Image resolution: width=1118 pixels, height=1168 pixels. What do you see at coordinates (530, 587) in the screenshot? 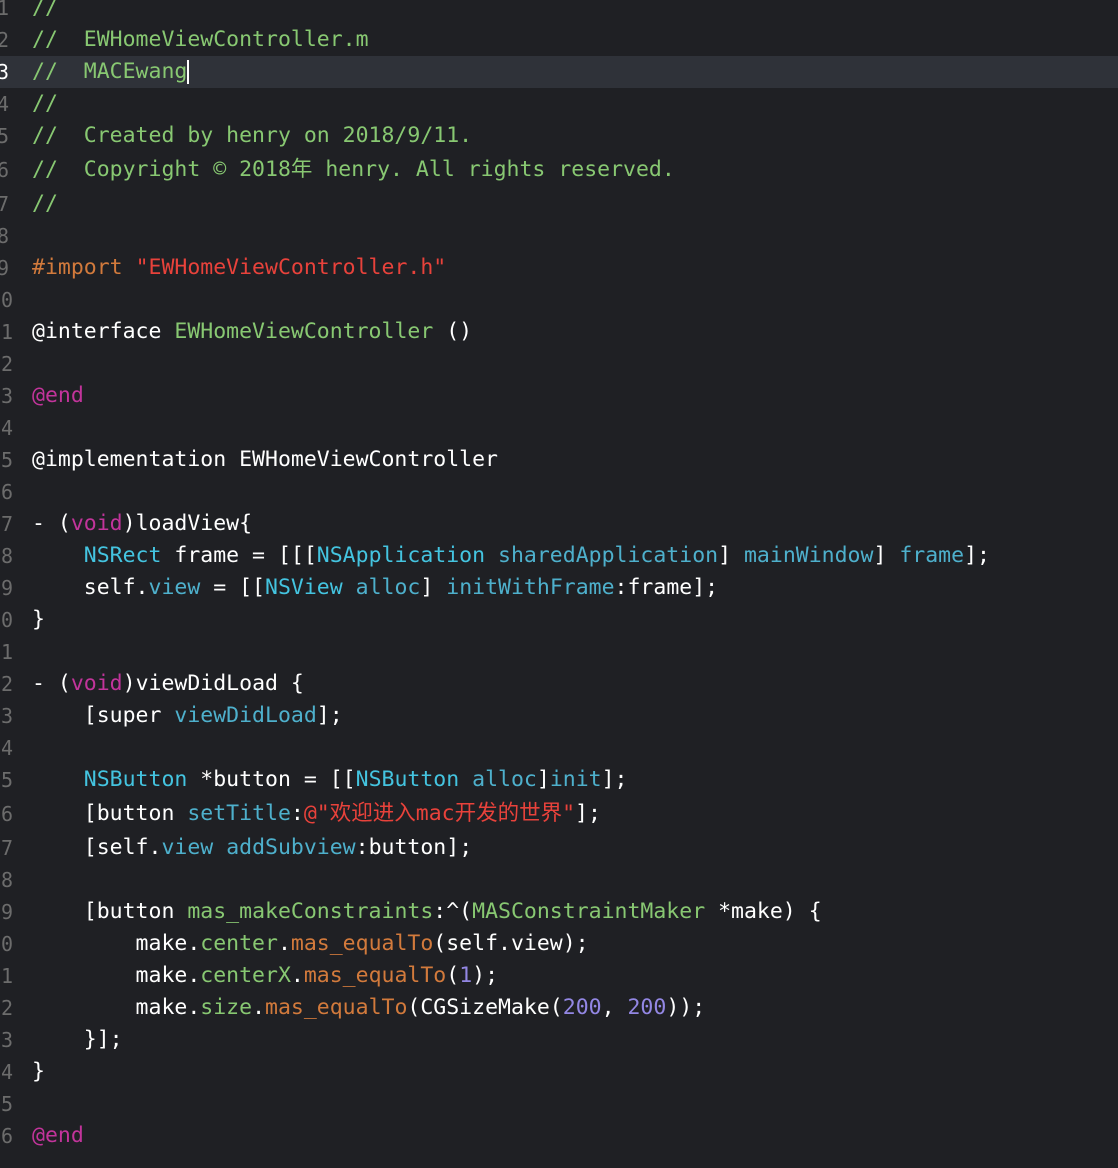
I see `code-token: initWithFrame` at bounding box center [530, 587].